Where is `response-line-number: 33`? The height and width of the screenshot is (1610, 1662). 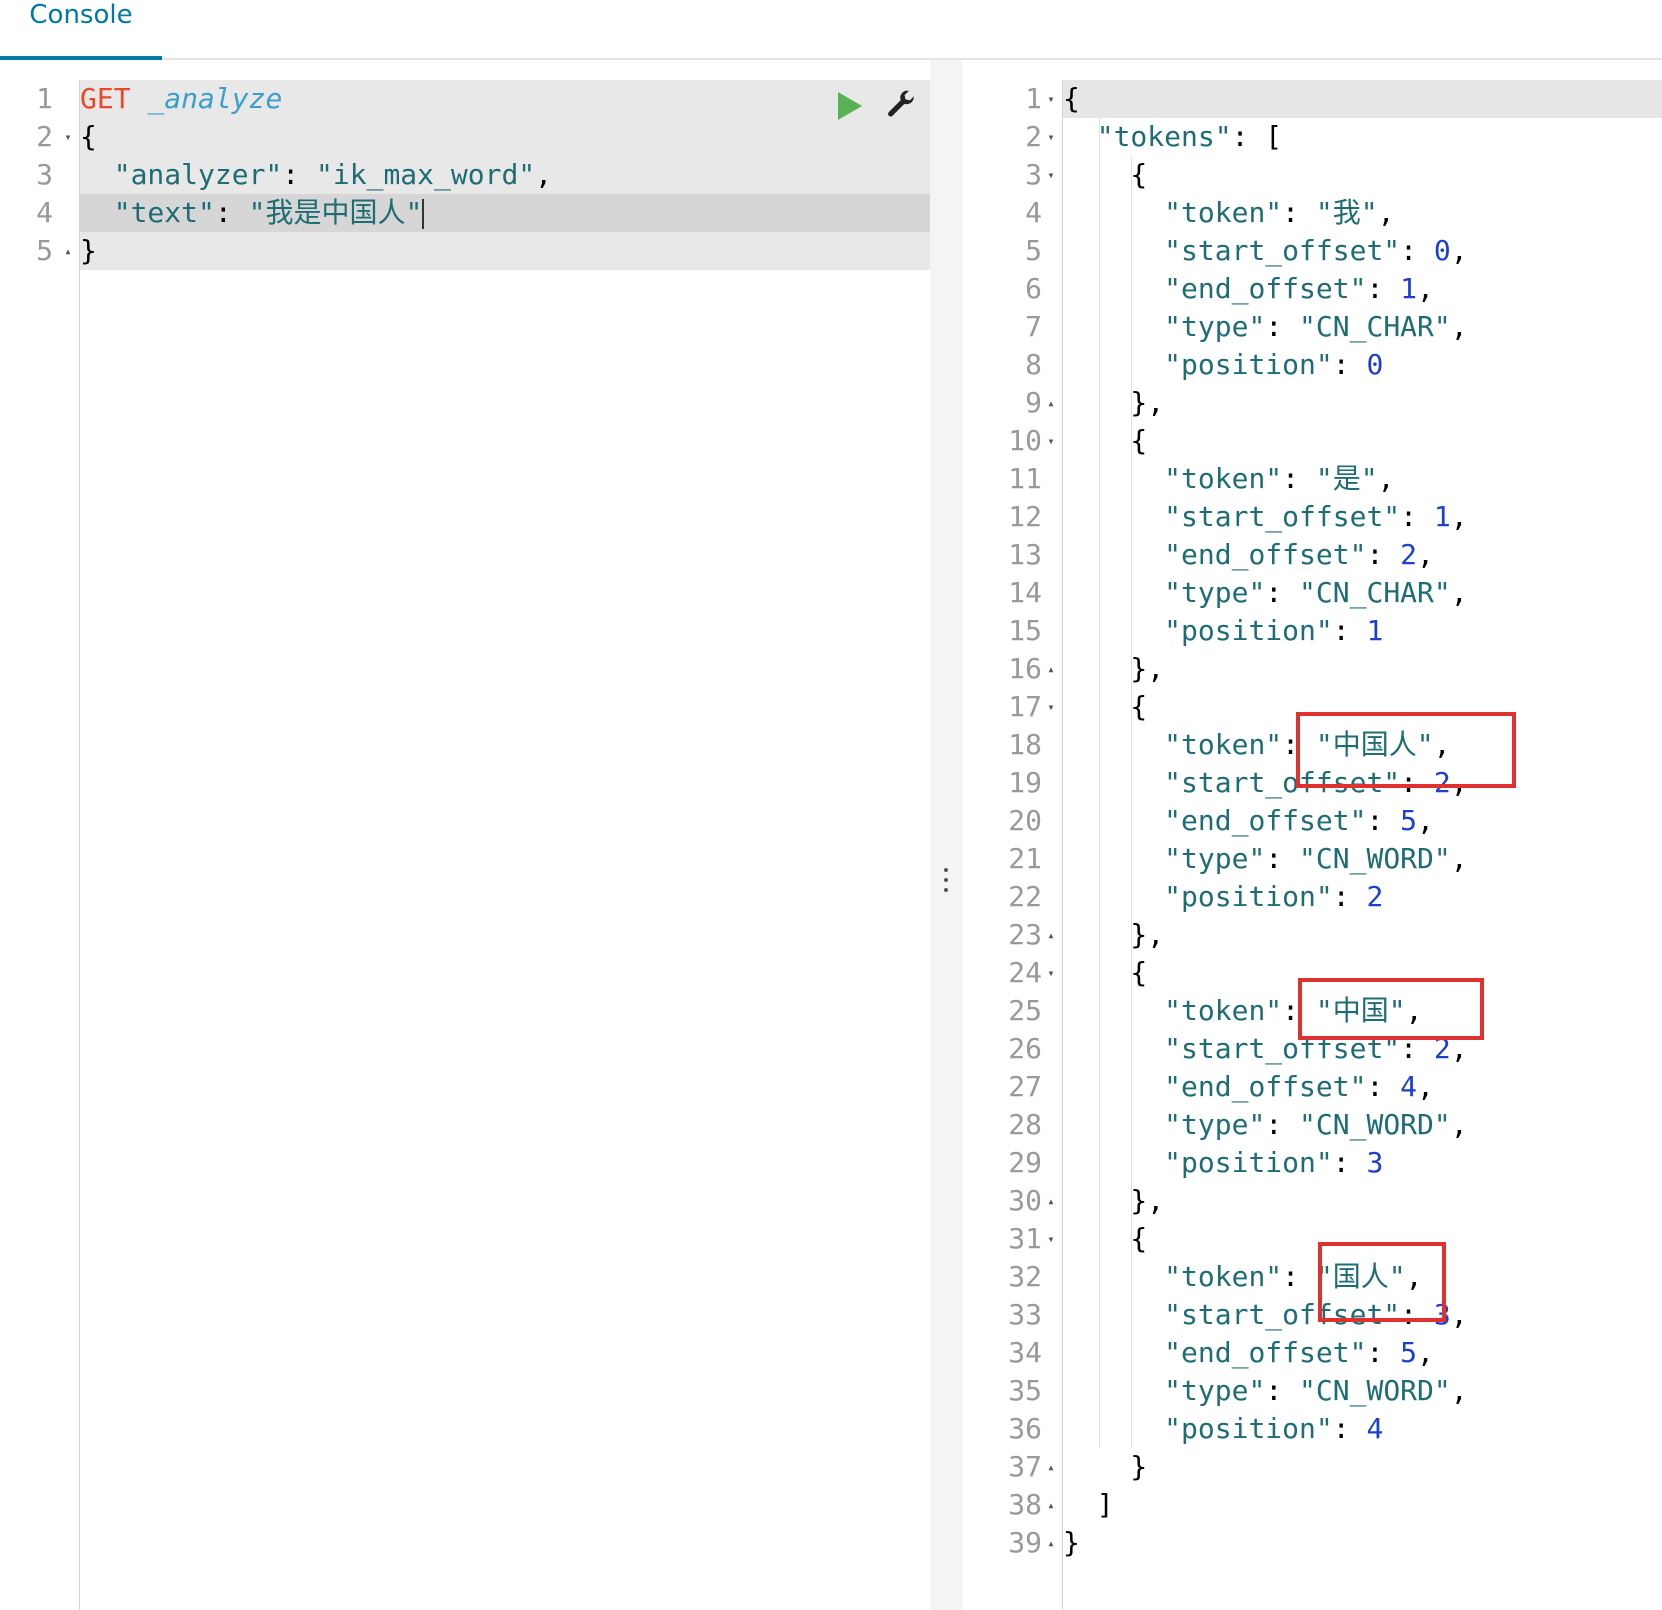 response-line-number: 33 is located at coordinates (1025, 1314).